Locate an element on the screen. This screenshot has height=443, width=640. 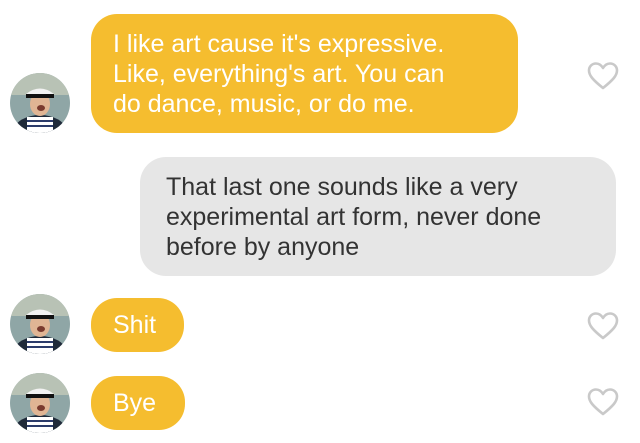
message-text-line: Shit is located at coordinates (135, 325).